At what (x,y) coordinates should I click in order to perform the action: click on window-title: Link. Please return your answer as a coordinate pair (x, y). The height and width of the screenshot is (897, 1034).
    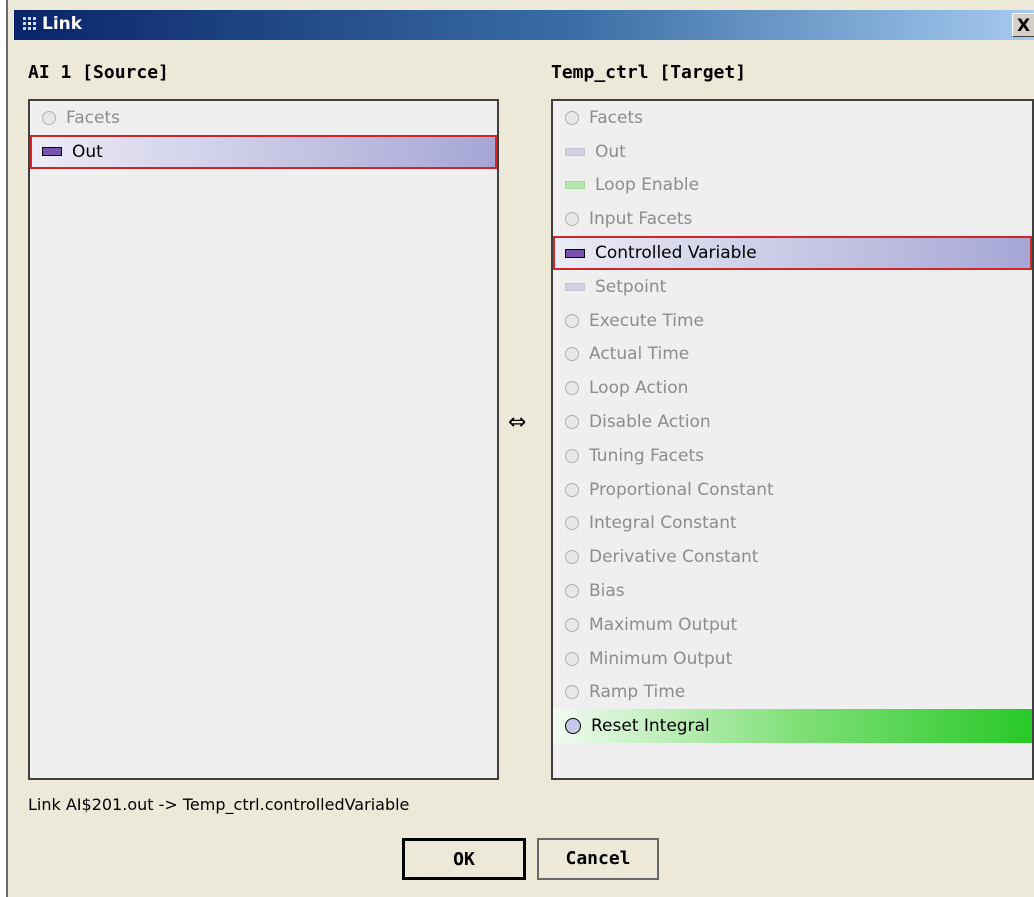
    Looking at the image, I should click on (62, 24).